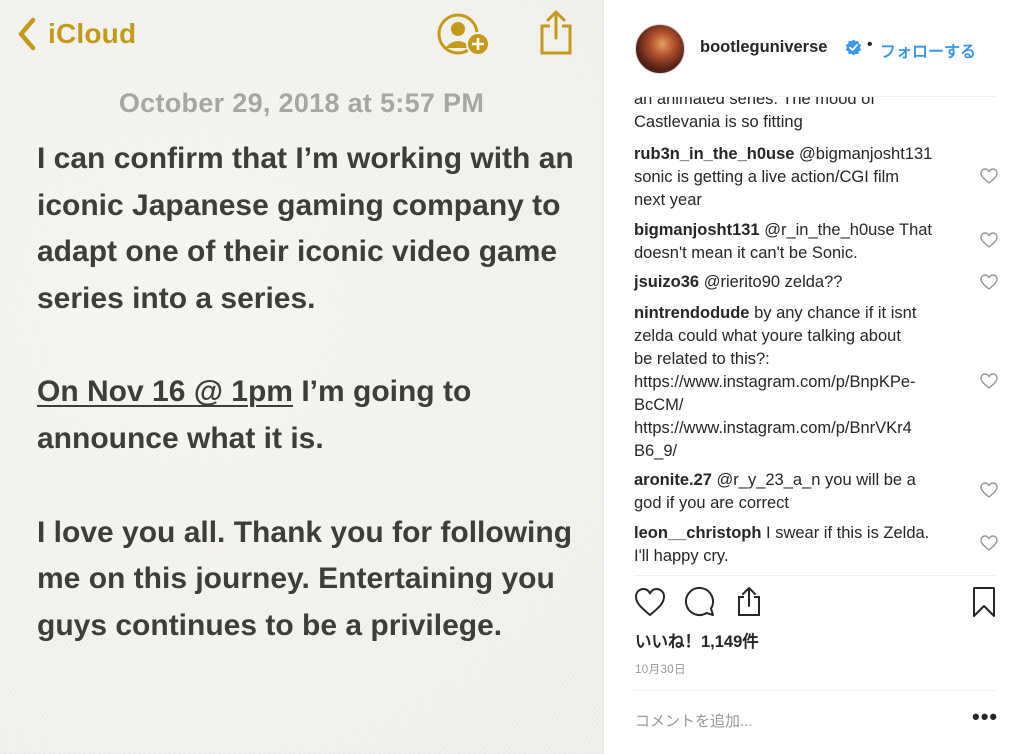  I want to click on action-bar, so click(814, 604).